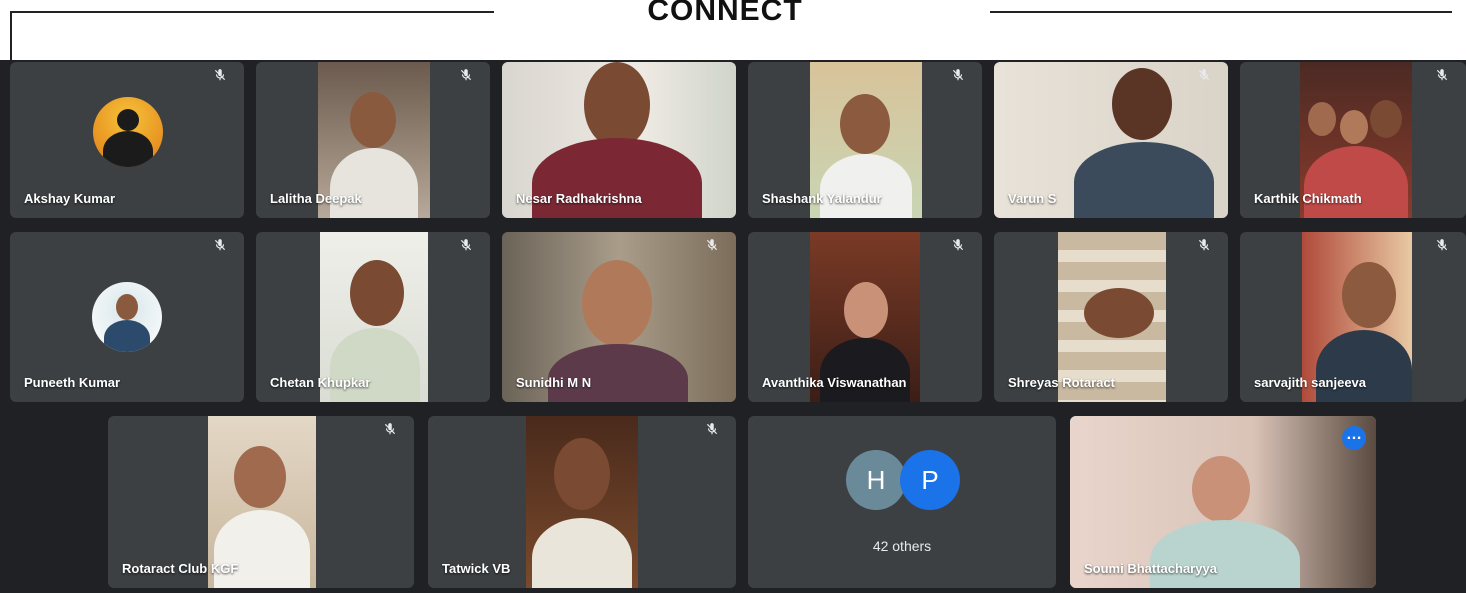 Image resolution: width=1466 pixels, height=593 pixels. I want to click on frame-left, so click(252, 38).